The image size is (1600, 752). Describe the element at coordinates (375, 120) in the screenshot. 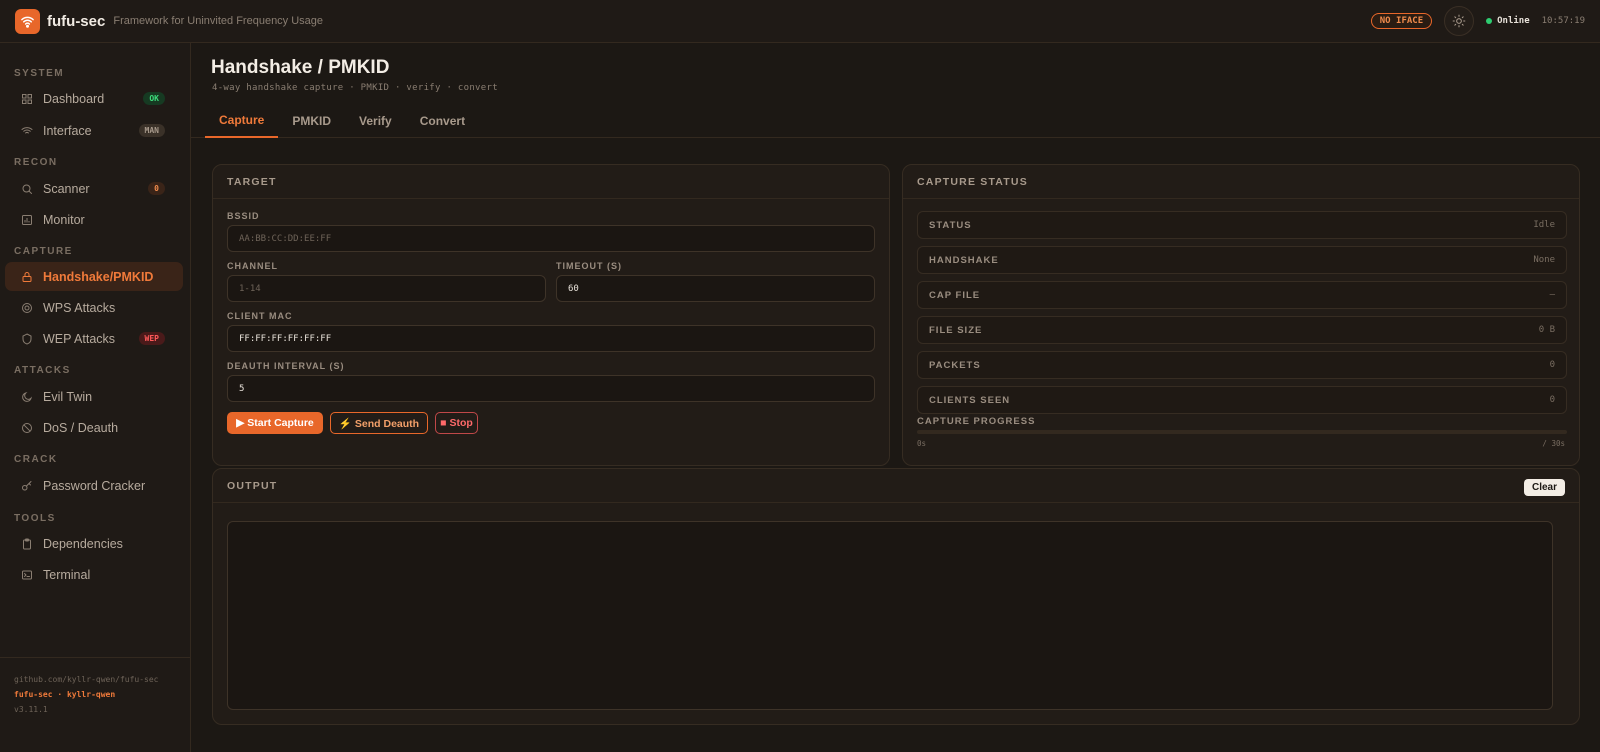

I see `tab-verify: Verify` at that location.